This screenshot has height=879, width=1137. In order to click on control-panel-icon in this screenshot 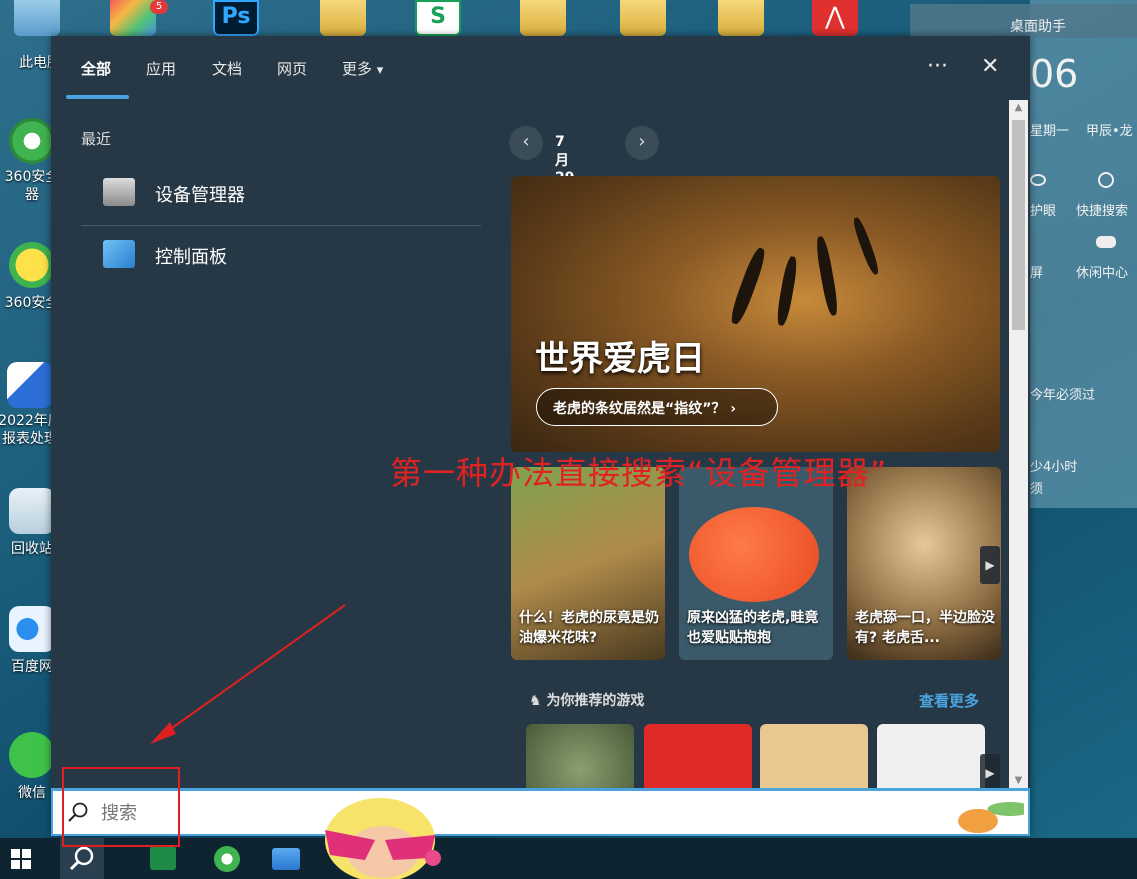, I will do `click(119, 254)`.